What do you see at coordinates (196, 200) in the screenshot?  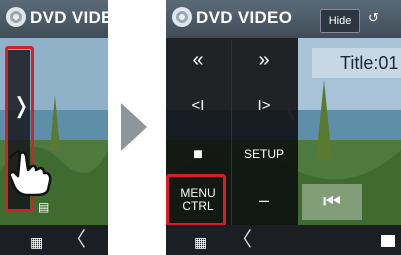 I see `highlight-box` at bounding box center [196, 200].